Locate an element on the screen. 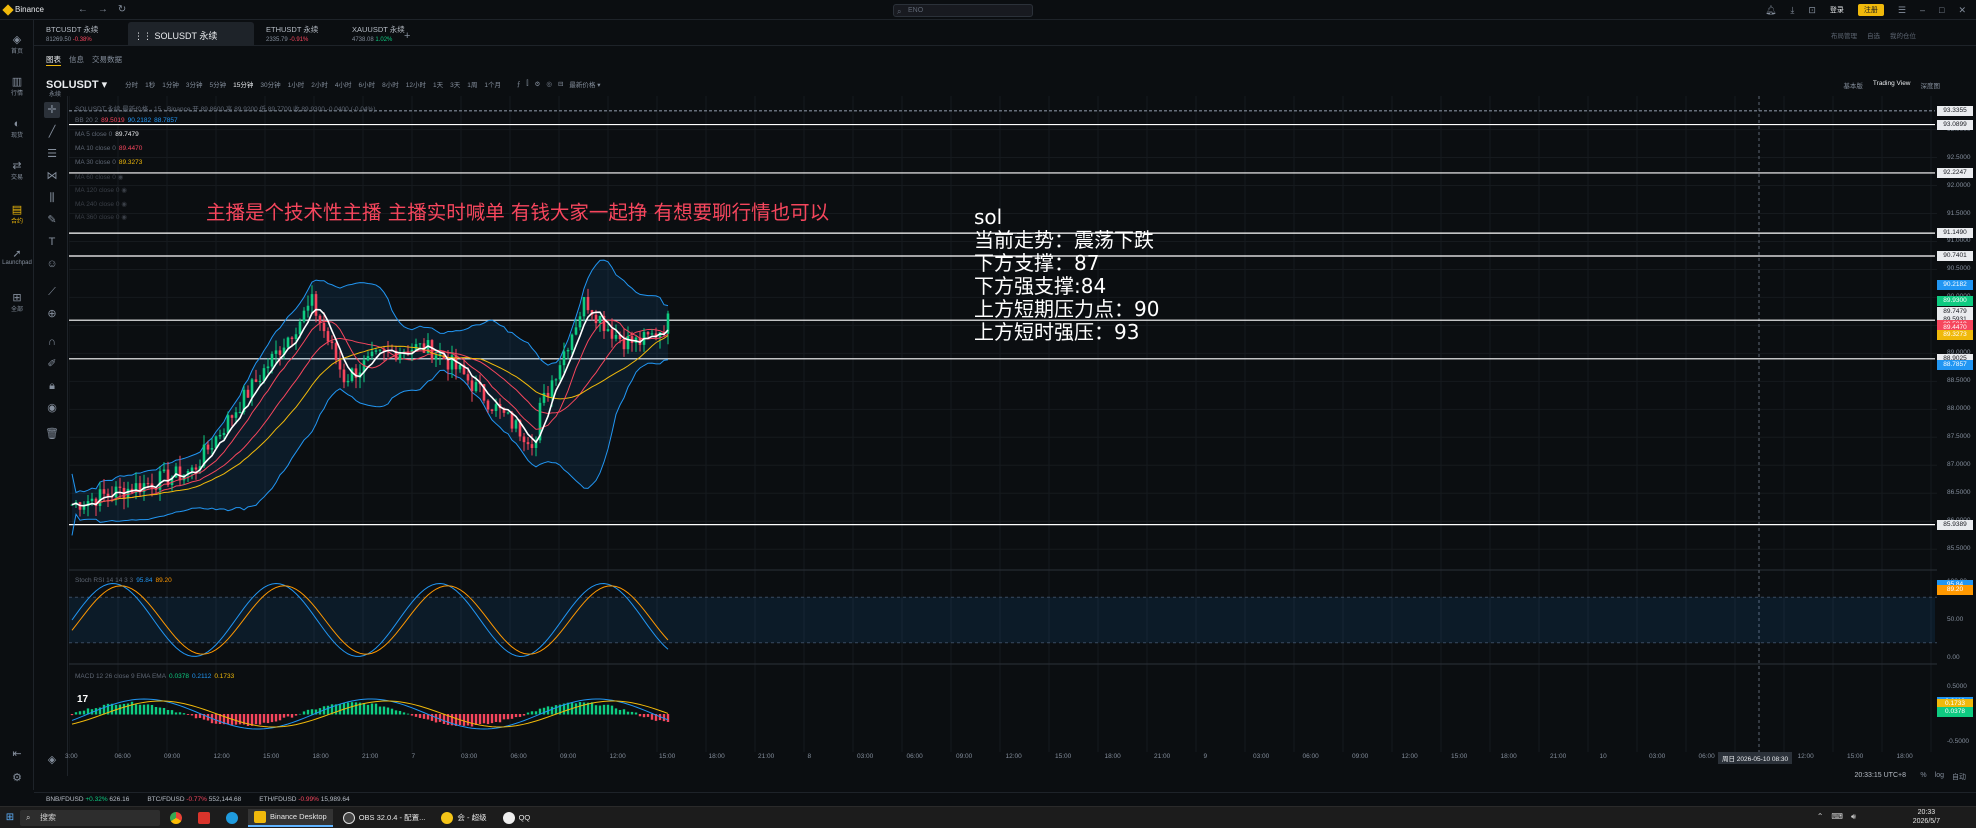 The image size is (1976, 828). sidebar-item-all: ⊞ 全部 is located at coordinates (17, 302).